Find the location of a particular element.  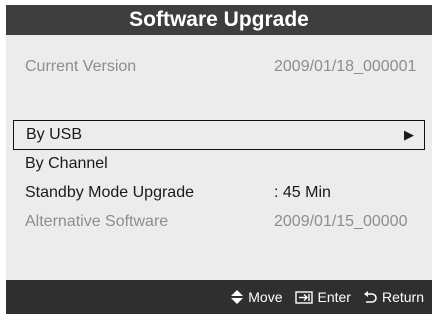

up-down-arrow-icon is located at coordinates (237, 297).